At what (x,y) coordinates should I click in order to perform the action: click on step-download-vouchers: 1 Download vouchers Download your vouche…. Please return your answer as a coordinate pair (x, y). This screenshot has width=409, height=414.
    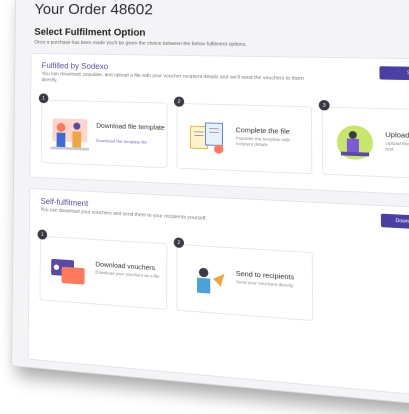
    Looking at the image, I should click on (104, 273).